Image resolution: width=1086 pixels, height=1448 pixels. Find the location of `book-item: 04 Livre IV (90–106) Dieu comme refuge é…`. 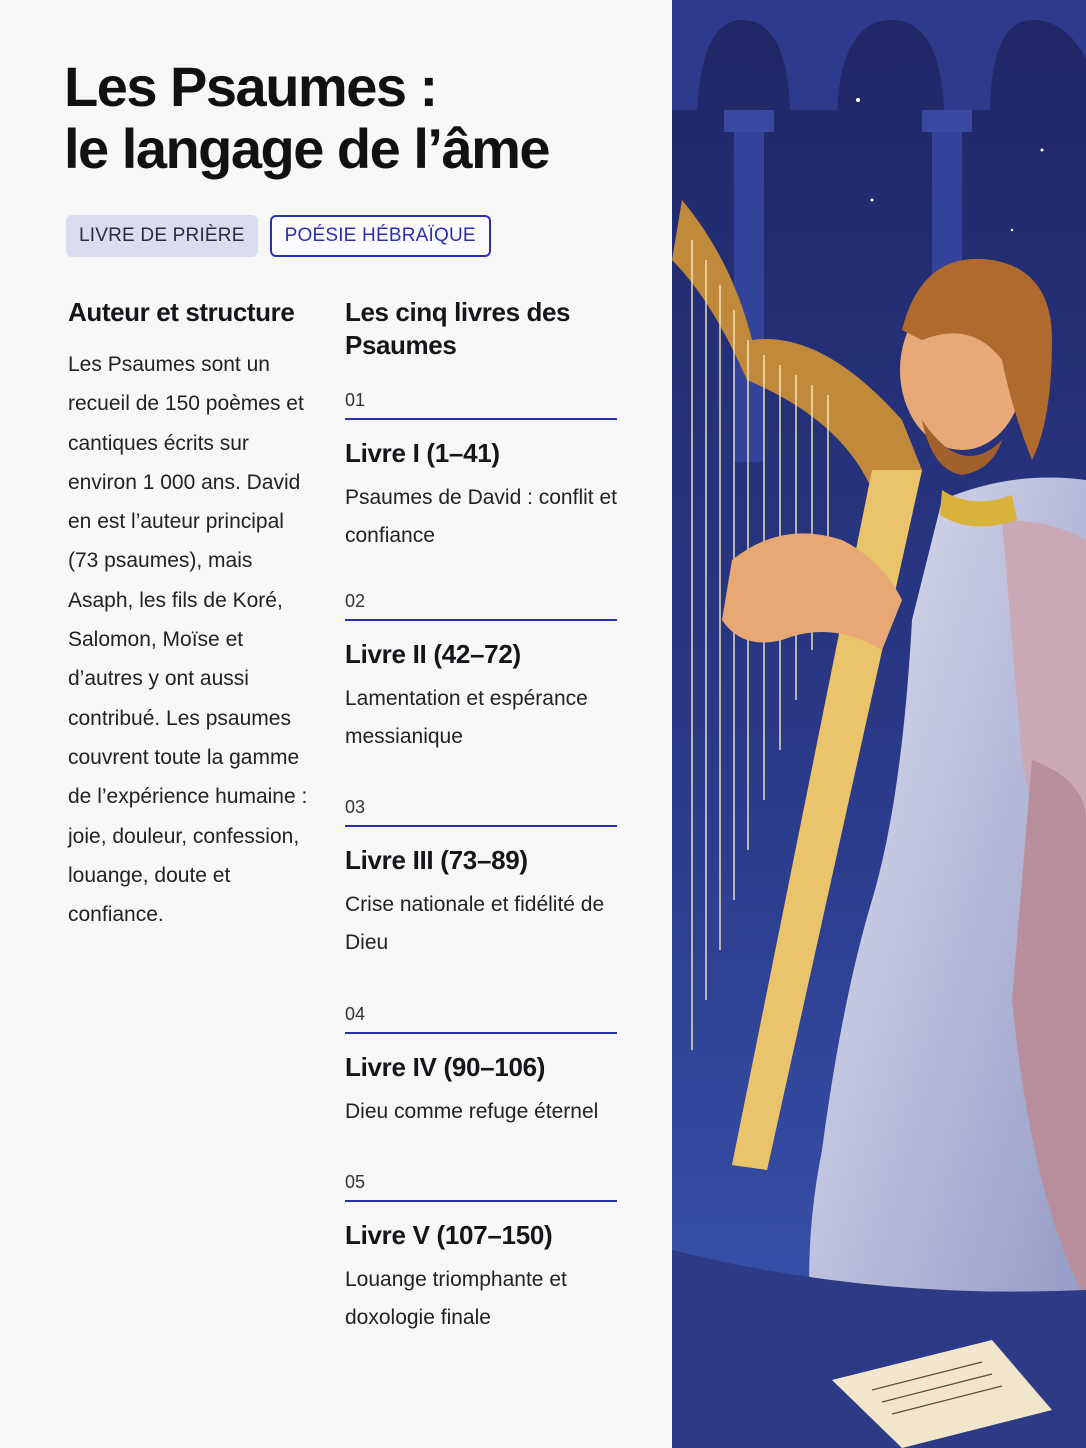

book-item: 04 Livre IV (90–106) Dieu comme refuge é… is located at coordinates (481, 1067).